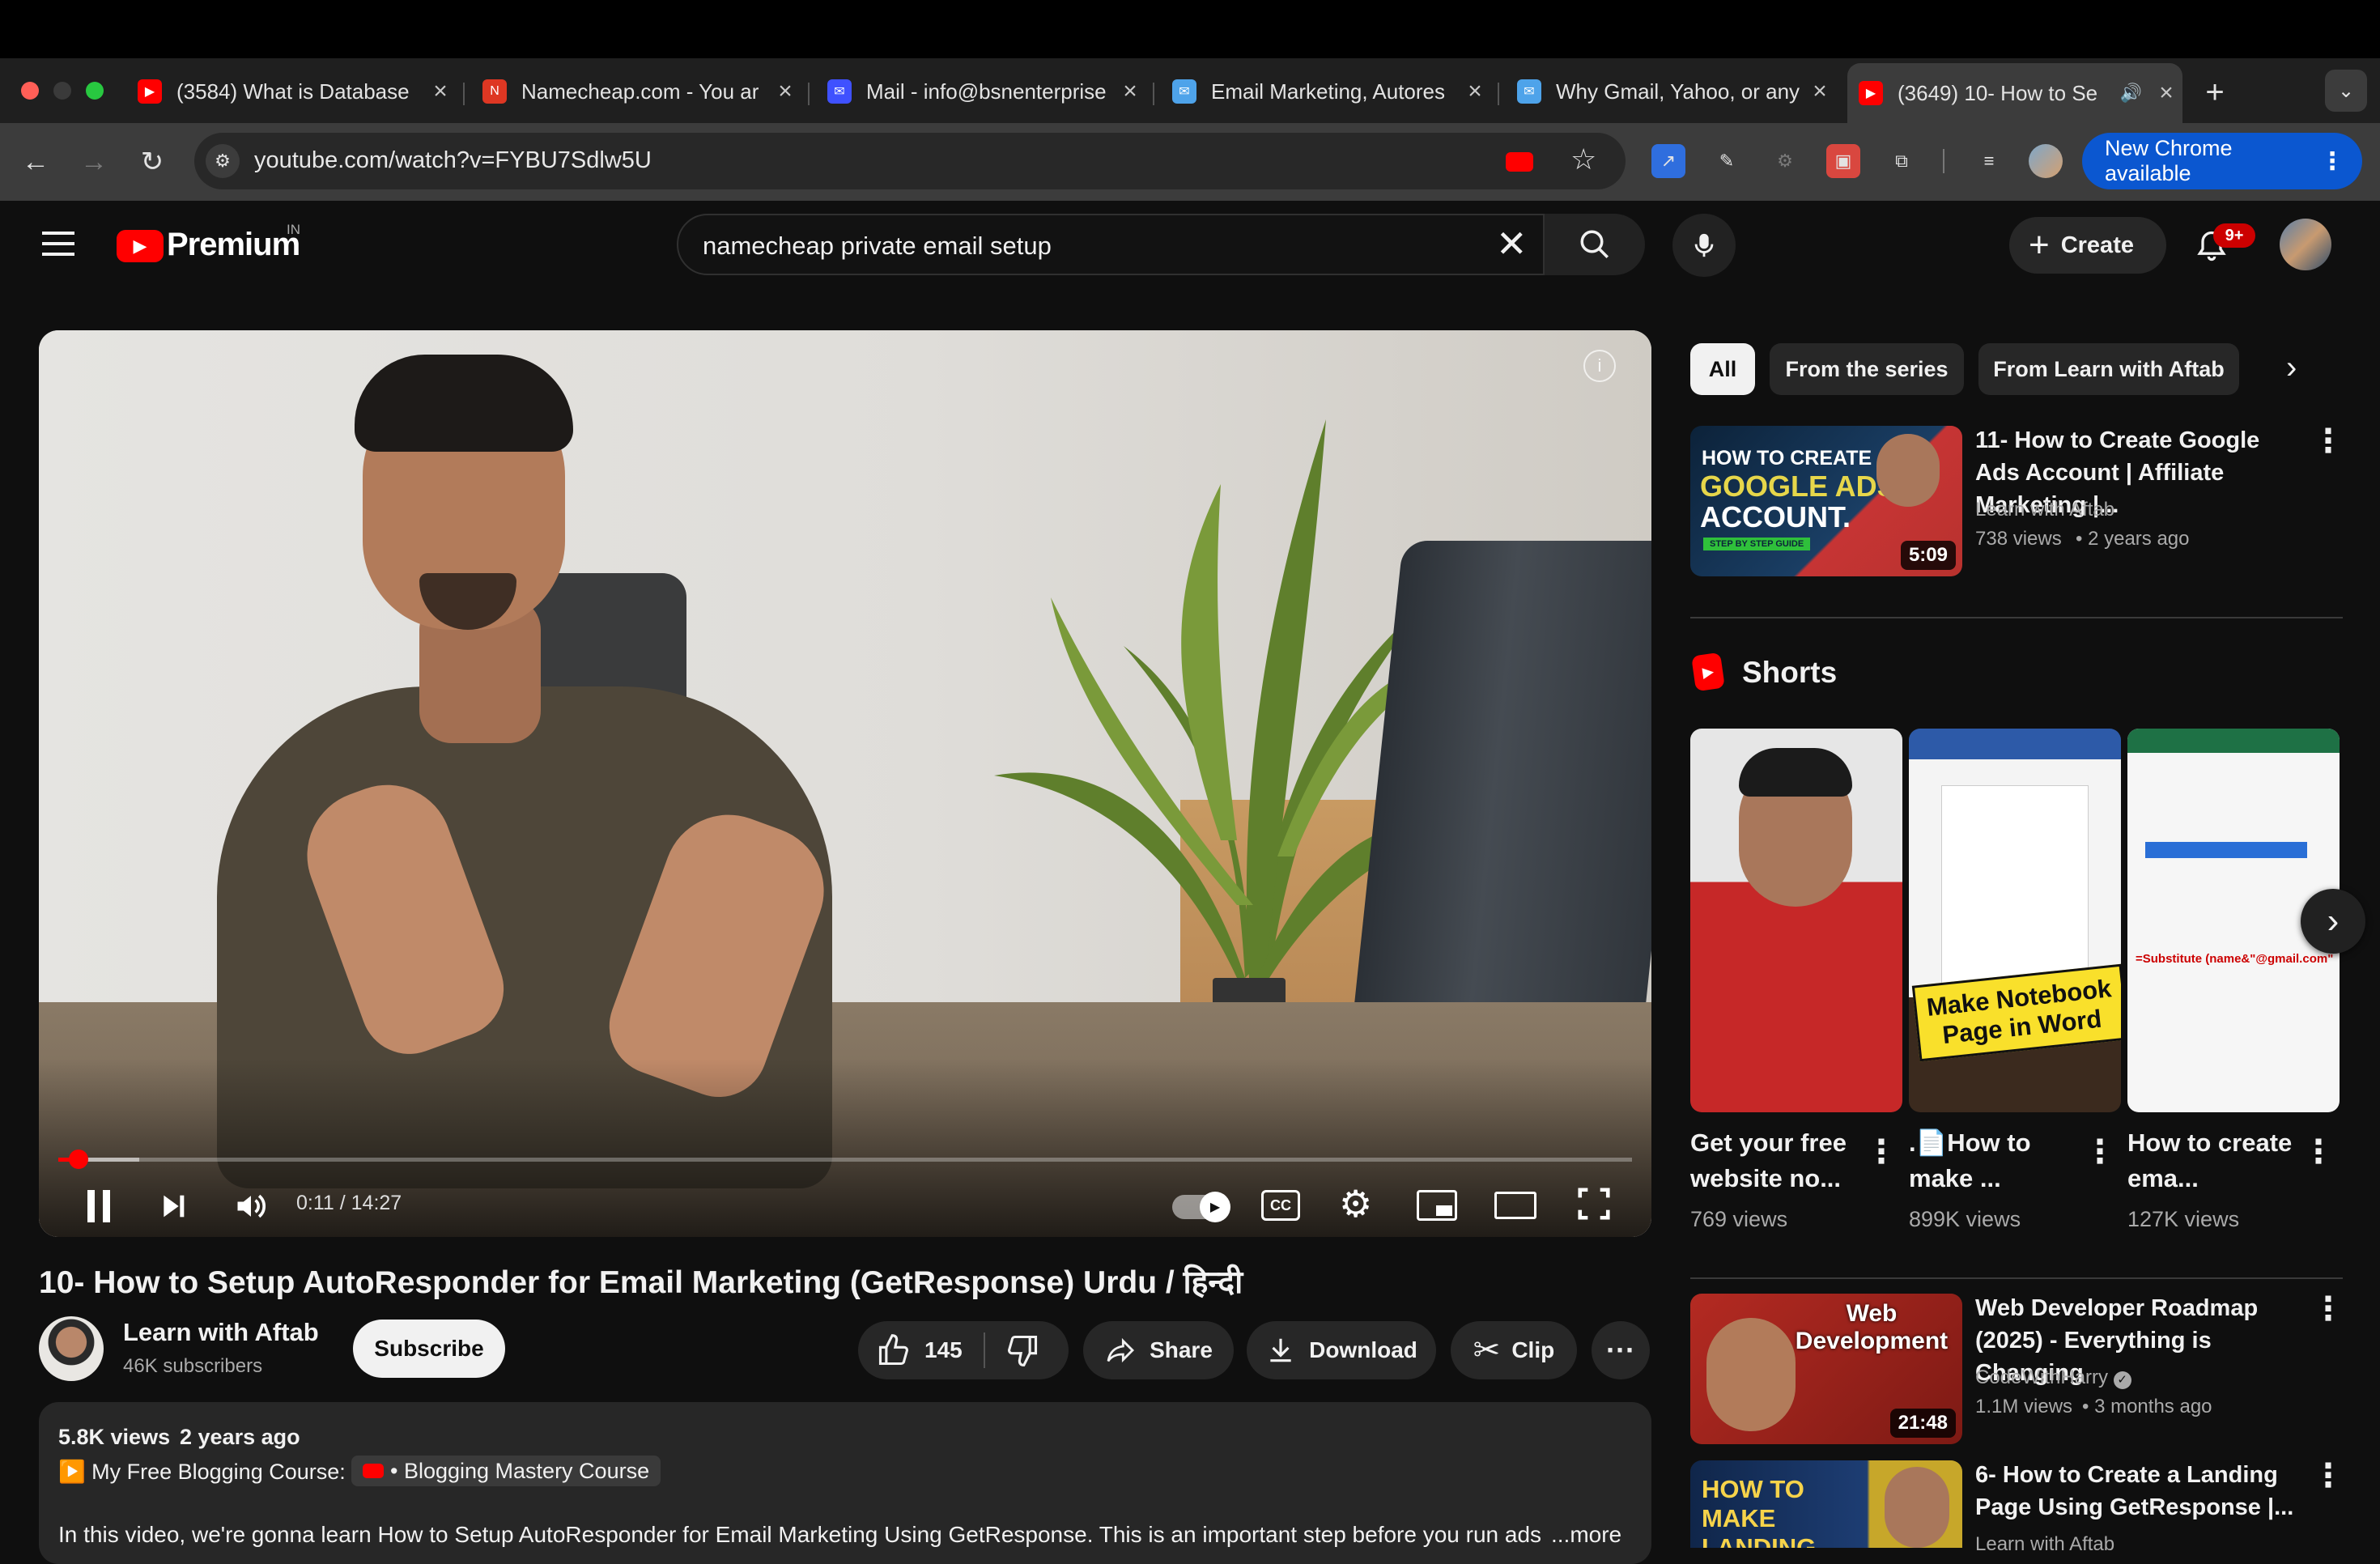 This screenshot has width=2380, height=1564. What do you see at coordinates (1621, 1350) in the screenshot?
I see `more-actions-button: ···` at bounding box center [1621, 1350].